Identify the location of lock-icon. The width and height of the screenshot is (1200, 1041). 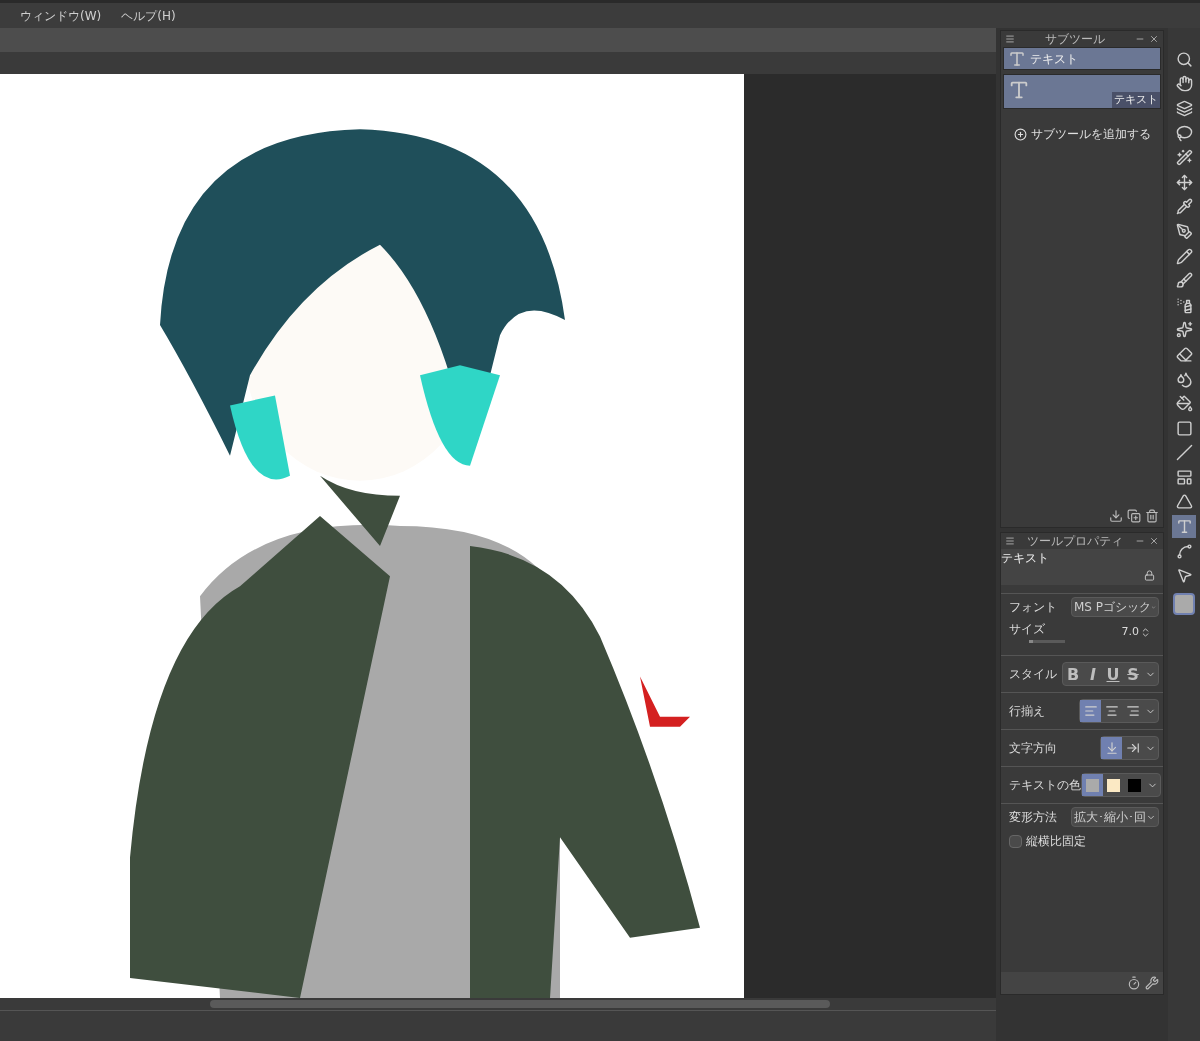
(1149, 575).